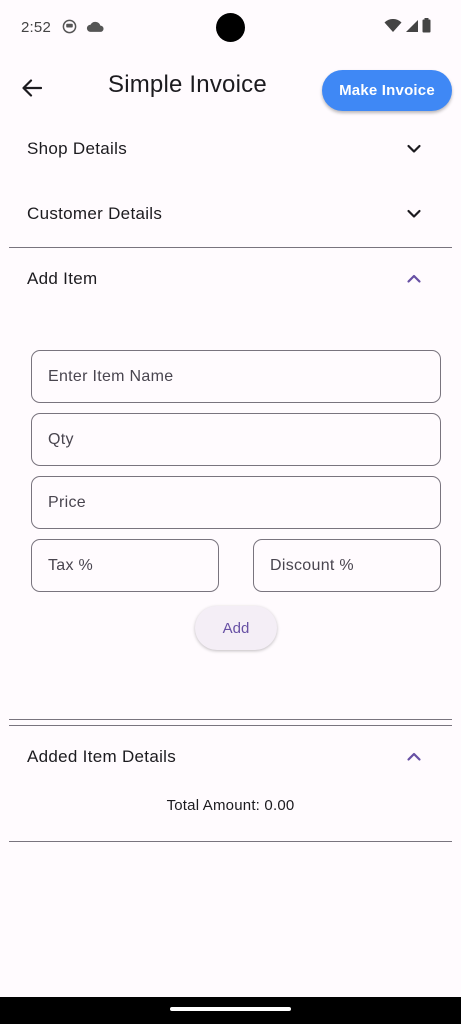 The height and width of the screenshot is (1024, 461). I want to click on add-item-header: Add Item, so click(230, 279).